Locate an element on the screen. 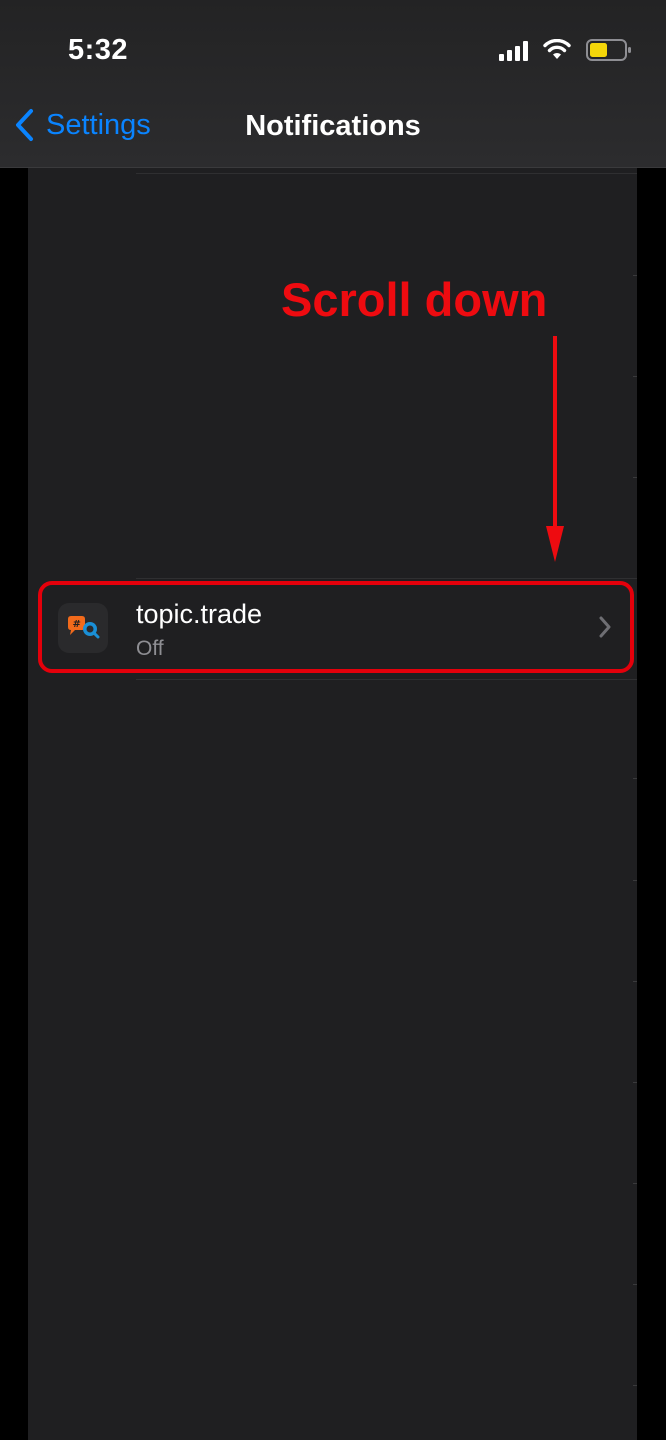 Image resolution: width=666 pixels, height=1440 pixels. status-icons is located at coordinates (565, 50).